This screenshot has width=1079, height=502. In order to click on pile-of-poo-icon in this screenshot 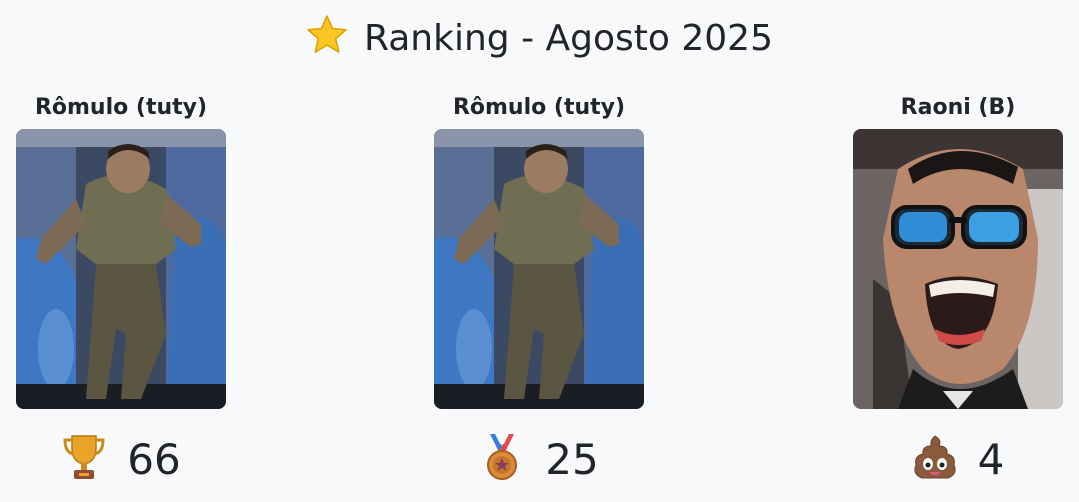, I will do `click(935, 457)`.